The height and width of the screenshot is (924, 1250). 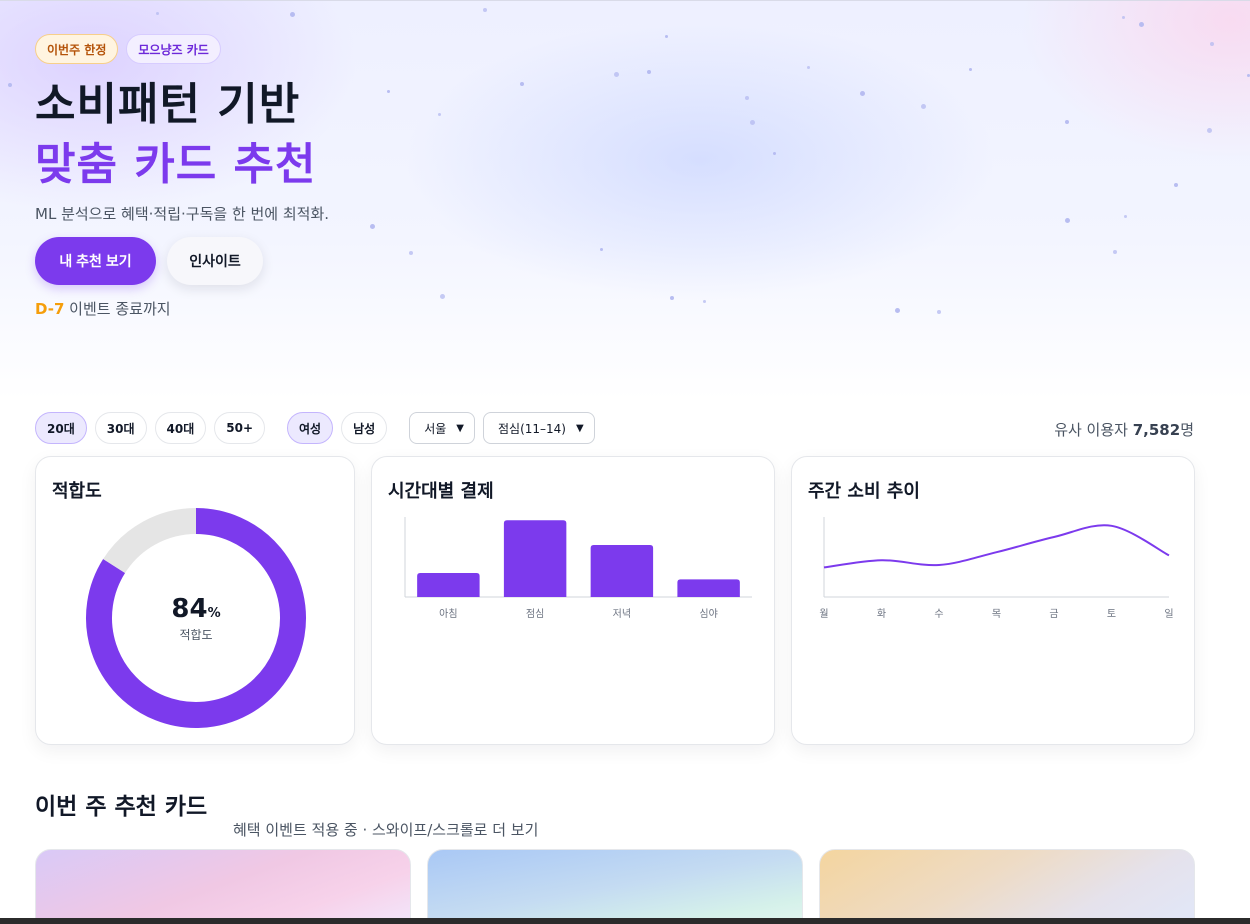 I want to click on countdown-badge: D-7, so click(x=50, y=309).